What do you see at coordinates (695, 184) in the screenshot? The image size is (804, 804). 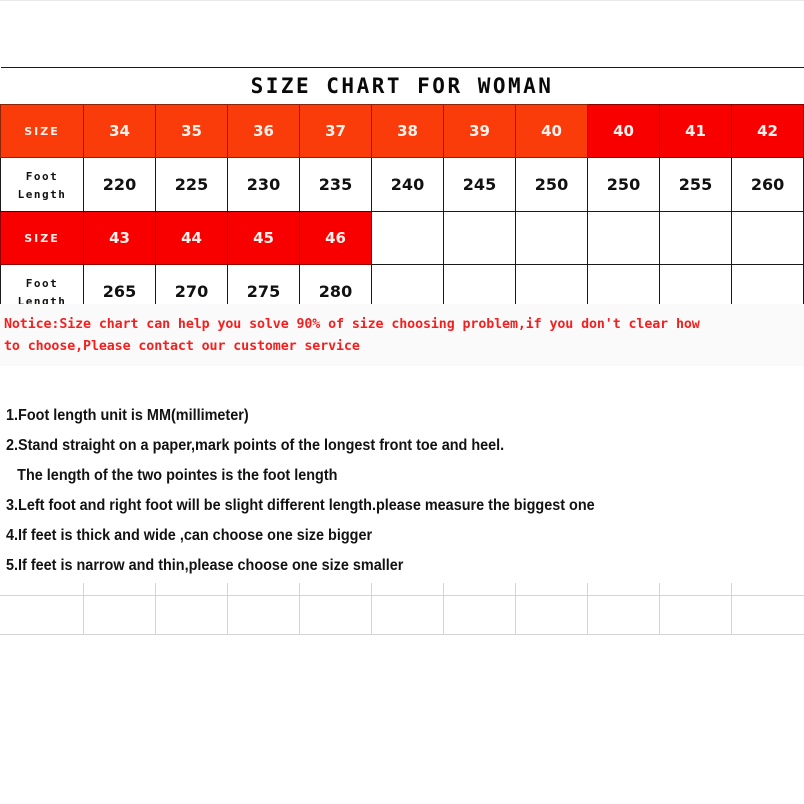 I see `foot-length-cell: 255` at bounding box center [695, 184].